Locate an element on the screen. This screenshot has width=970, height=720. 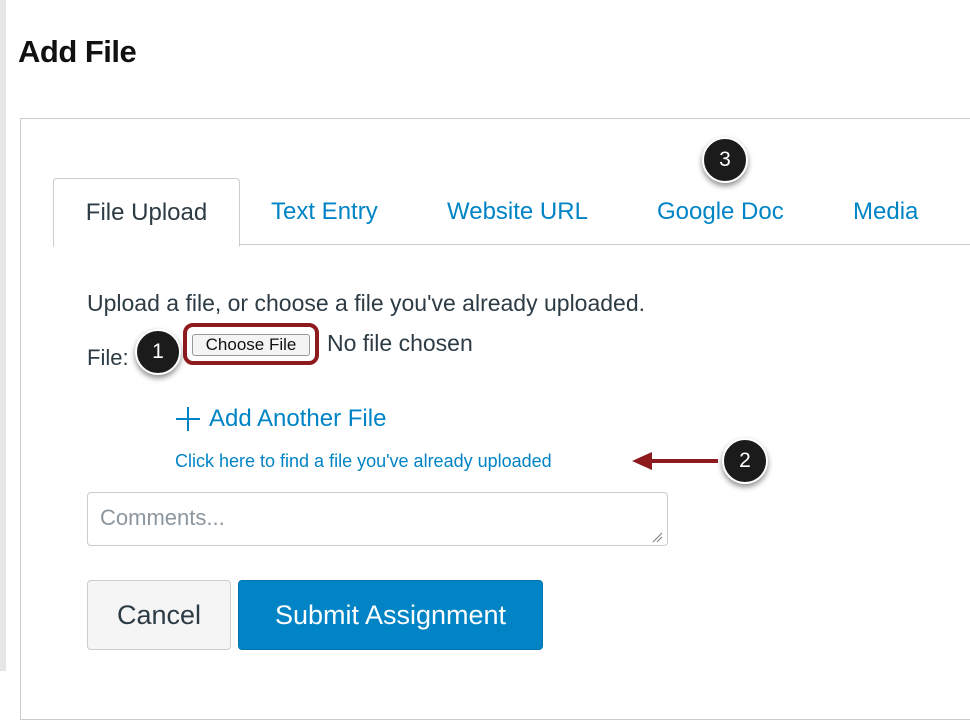
comments-field is located at coordinates (377, 519).